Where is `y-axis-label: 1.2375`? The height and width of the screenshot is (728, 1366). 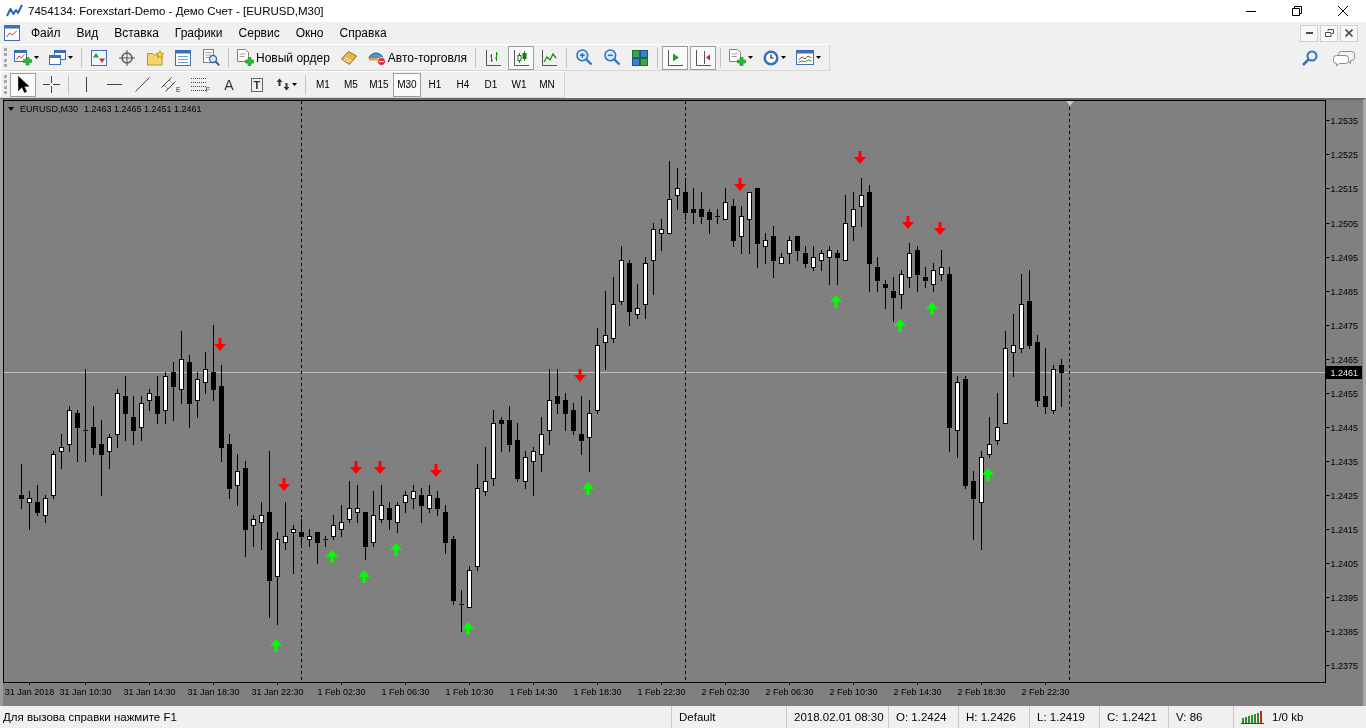
y-axis-label: 1.2375 is located at coordinates (1344, 665).